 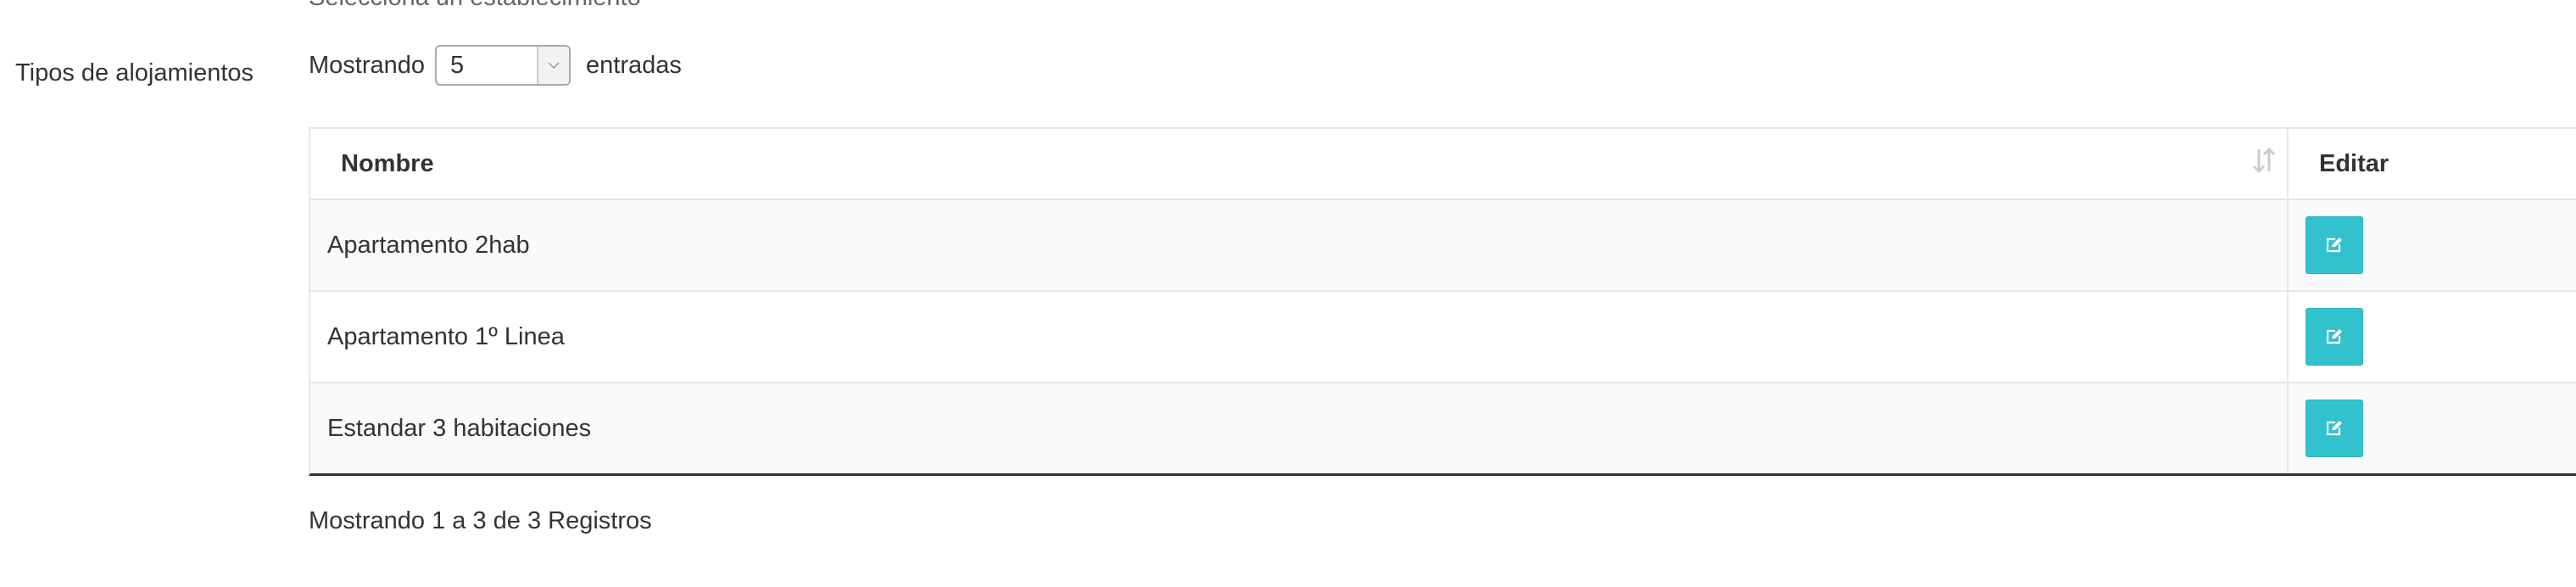 I want to click on table-row: Apartamento 1º Linea, so click(x=1443, y=337).